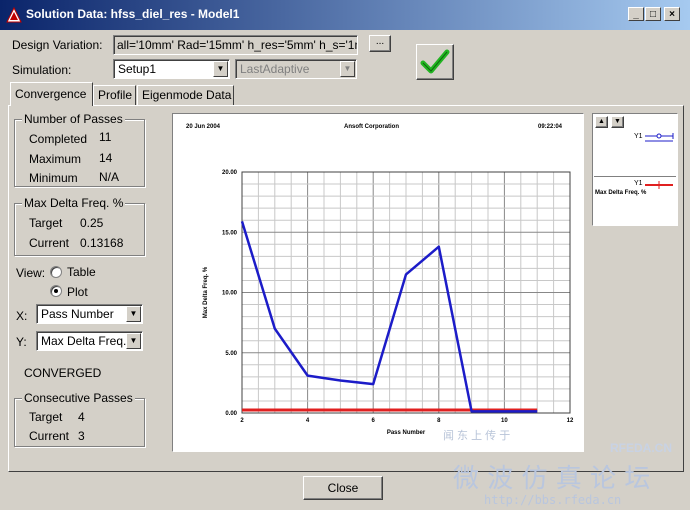 This screenshot has width=690, height=510. Describe the element at coordinates (635, 169) in the screenshot. I see `legend-panel` at that location.